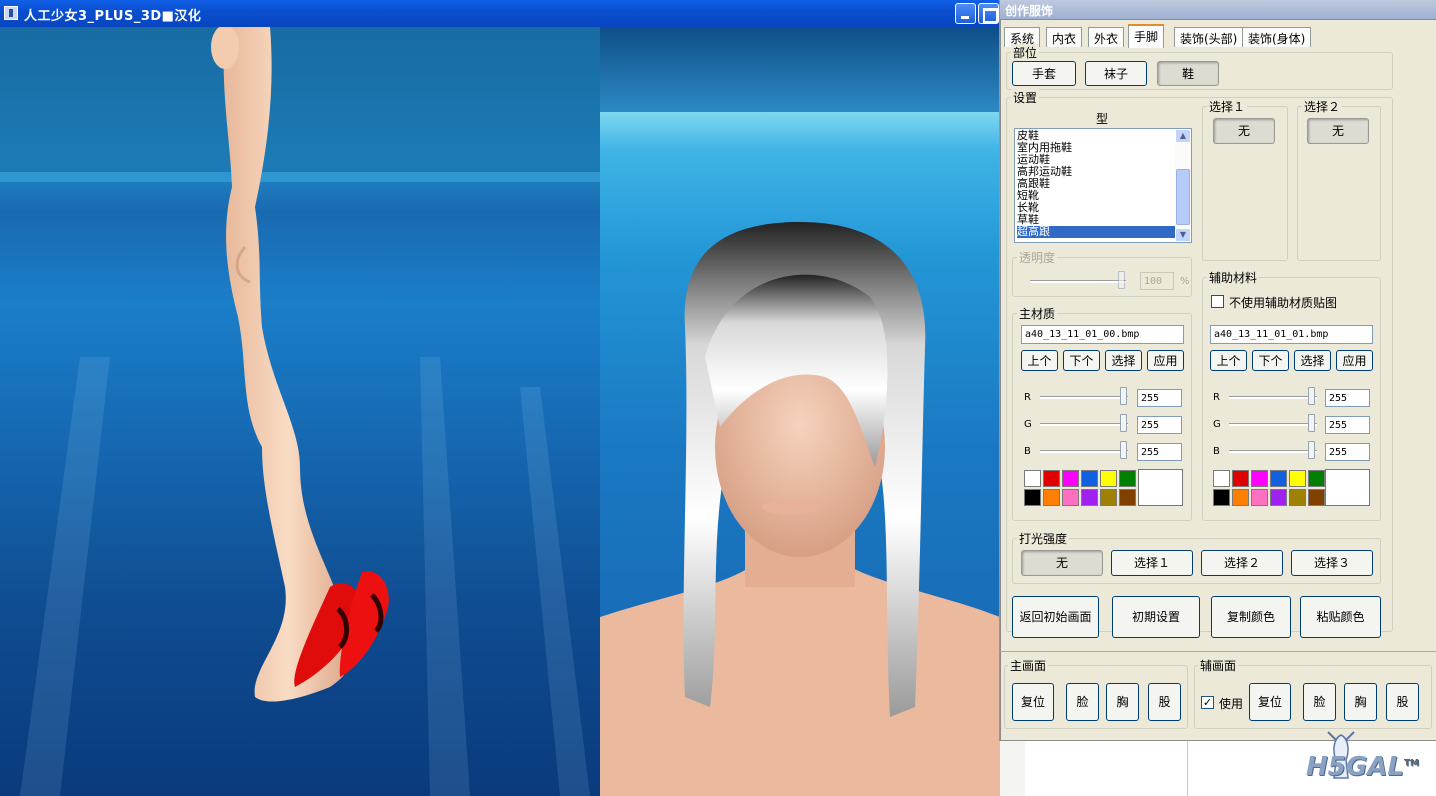  I want to click on aux-g-thumb, so click(1311, 423).